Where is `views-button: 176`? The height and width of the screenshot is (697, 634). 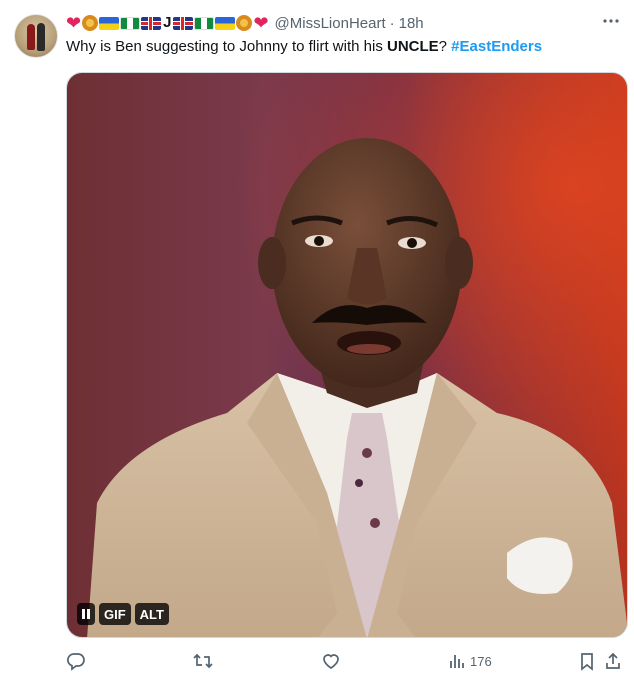
views-button: 176 is located at coordinates (470, 661).